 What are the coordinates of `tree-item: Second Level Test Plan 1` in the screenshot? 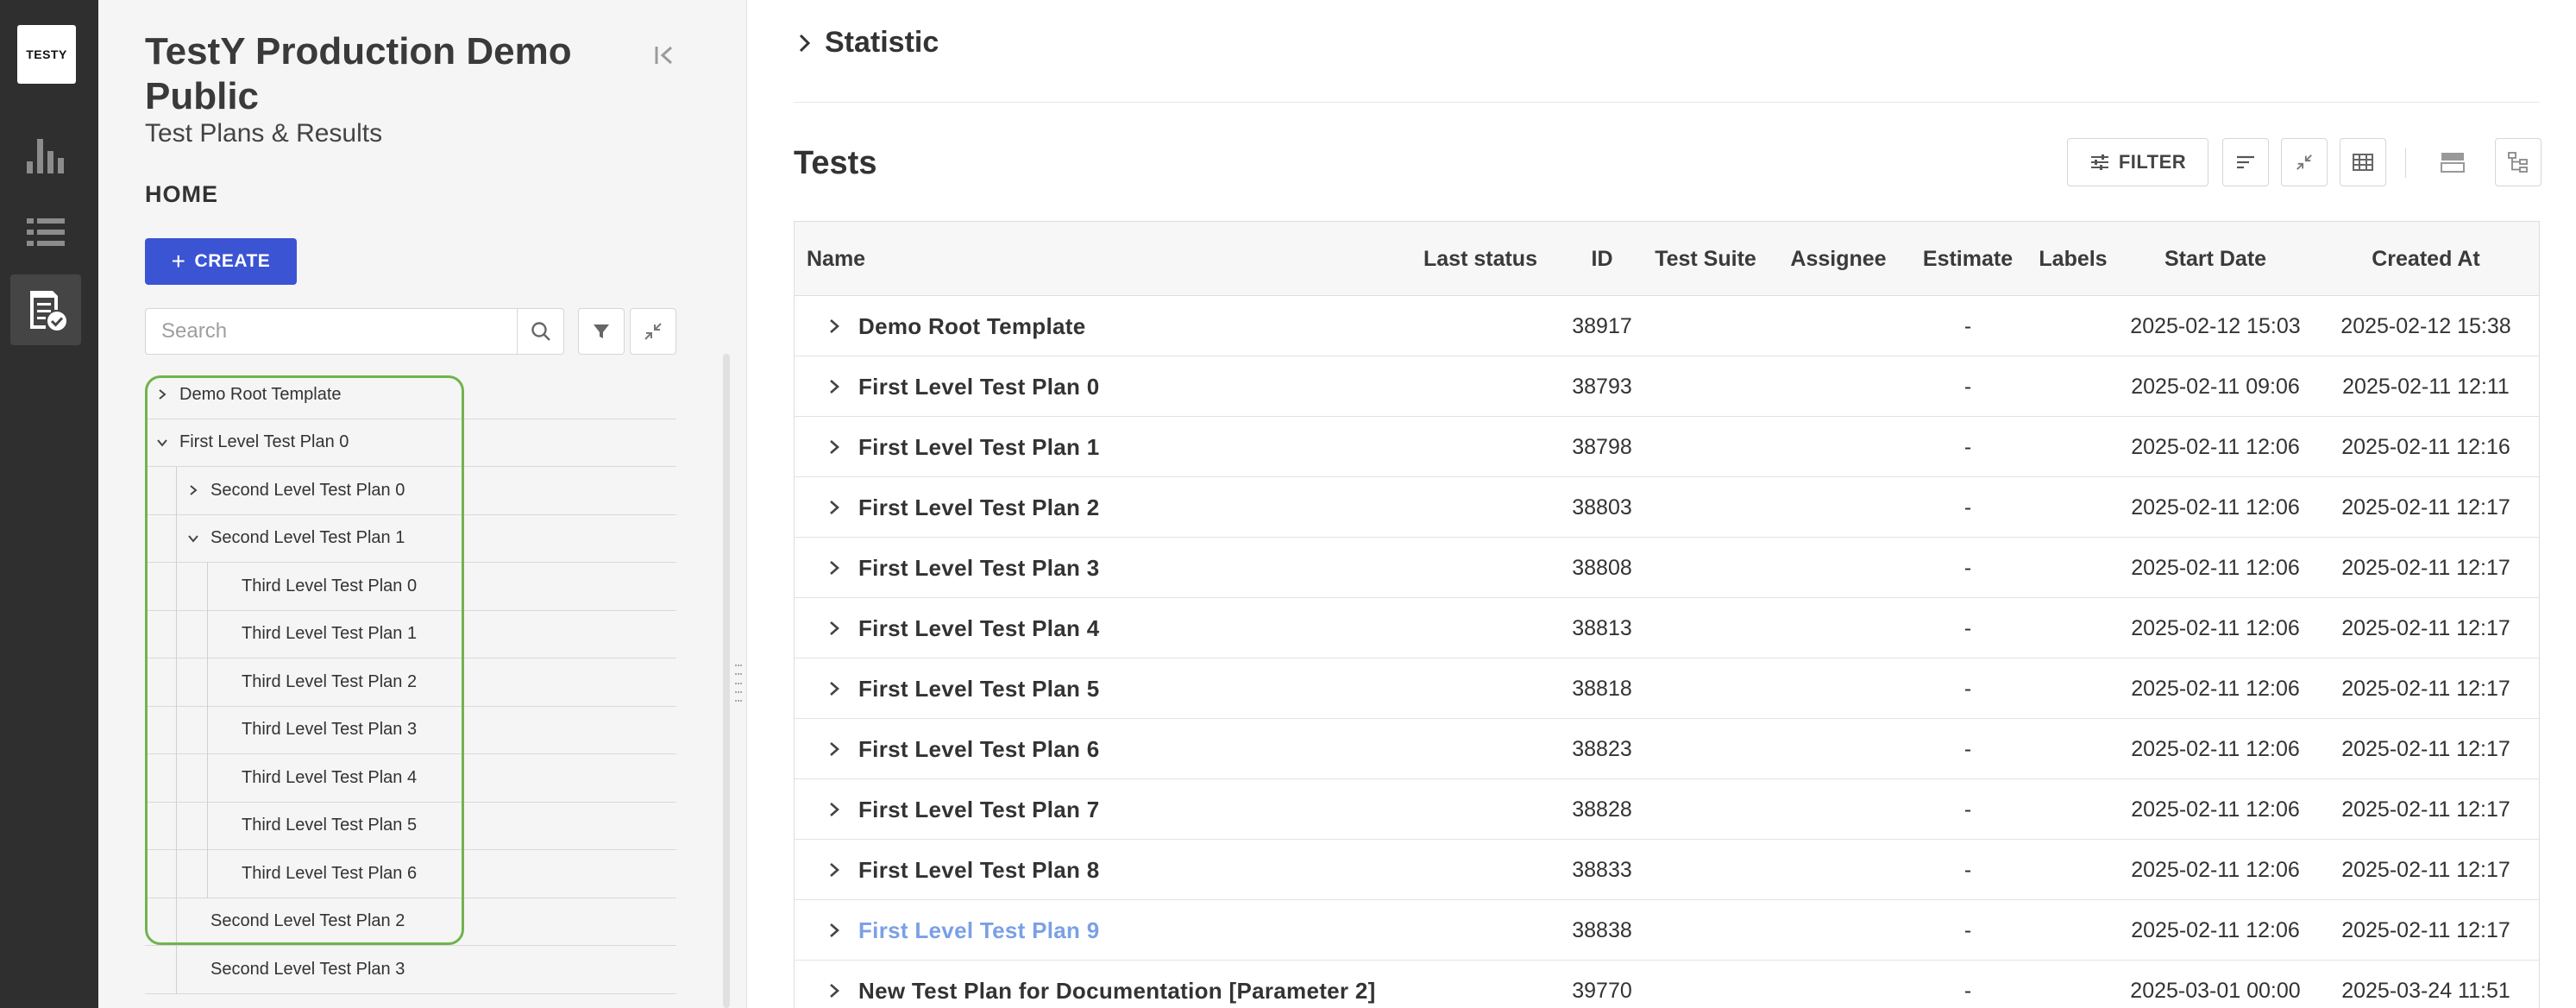 It's located at (410, 538).